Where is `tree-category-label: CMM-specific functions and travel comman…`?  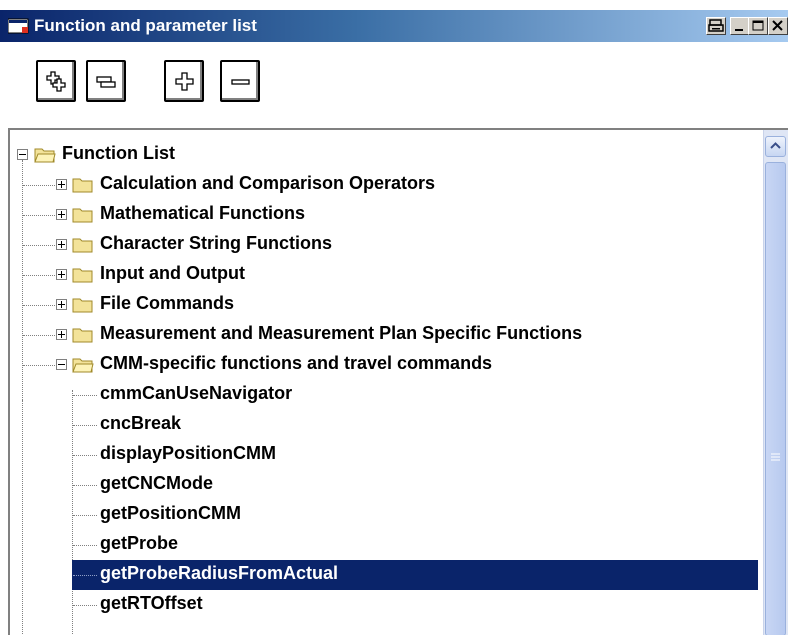 tree-category-label: CMM-specific functions and travel comman… is located at coordinates (296, 363).